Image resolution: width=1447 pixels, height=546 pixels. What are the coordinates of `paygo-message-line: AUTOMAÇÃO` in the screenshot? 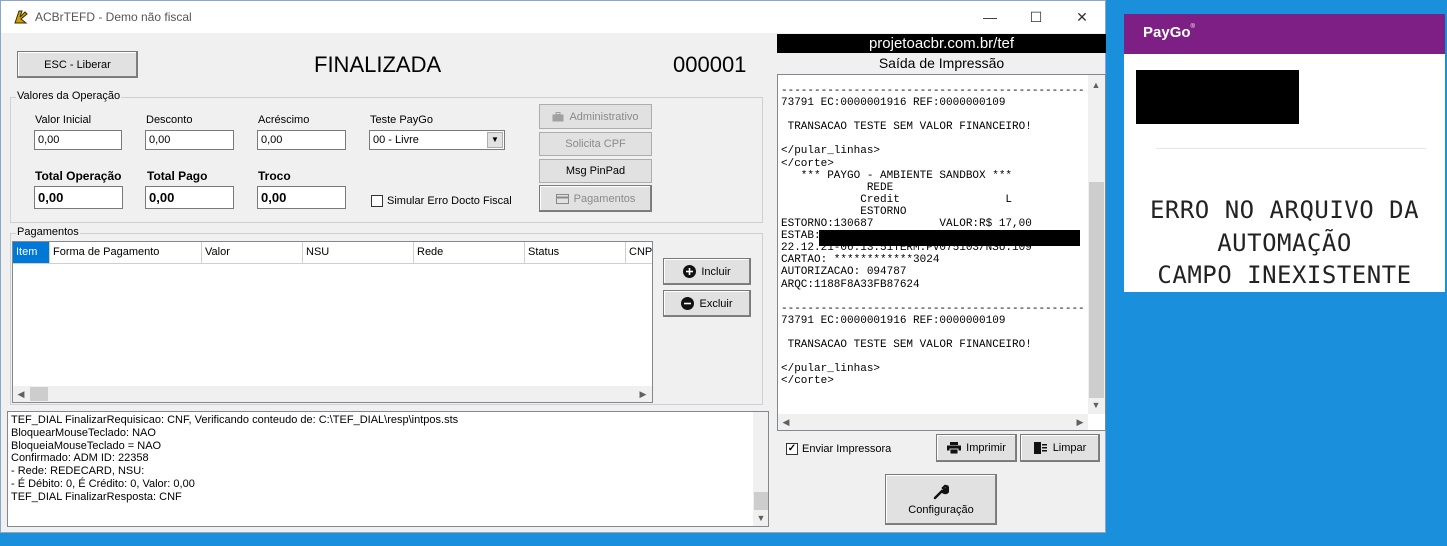 It's located at (1284, 243).